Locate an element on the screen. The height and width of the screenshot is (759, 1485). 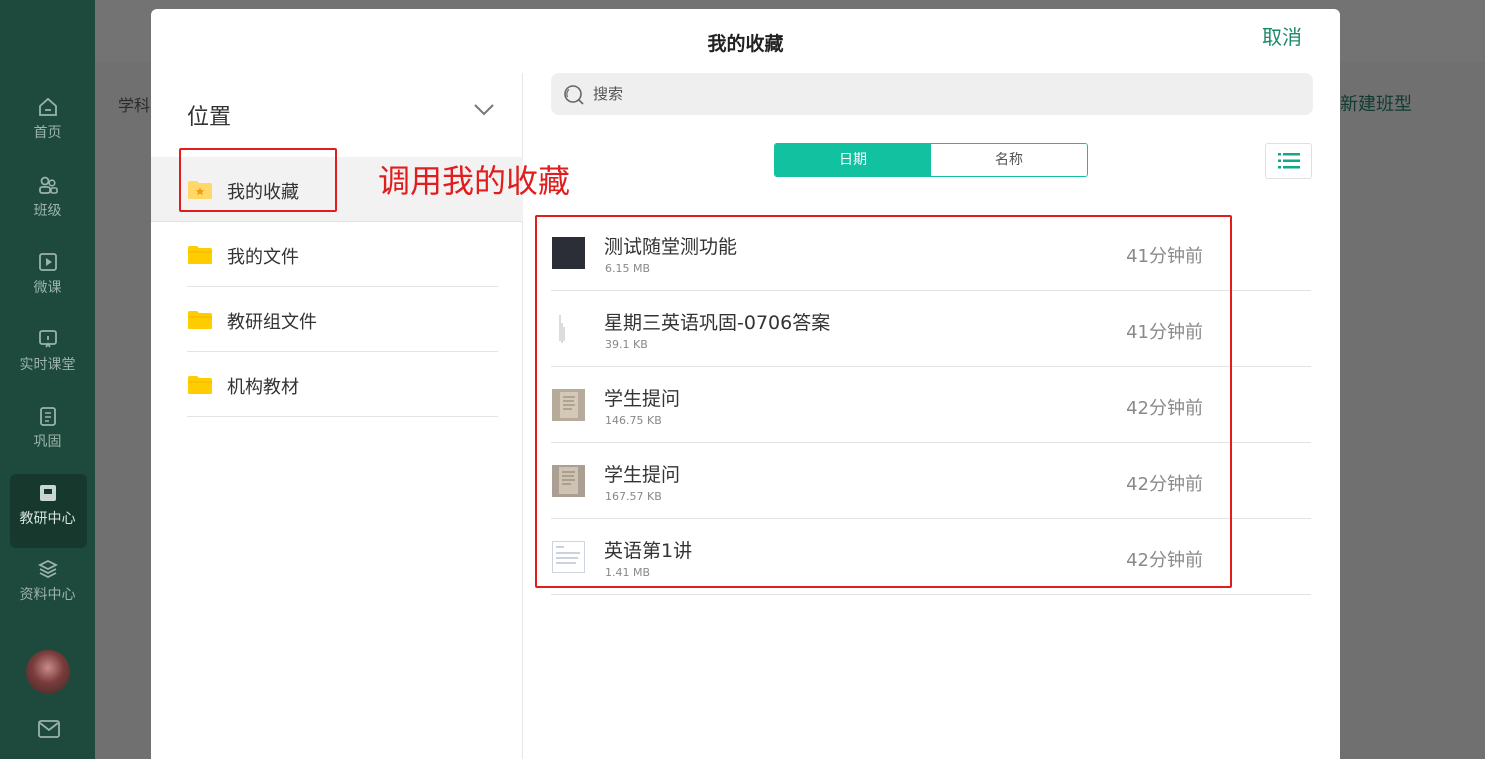
sidebar-item-label: 微课 is located at coordinates (47, 288).